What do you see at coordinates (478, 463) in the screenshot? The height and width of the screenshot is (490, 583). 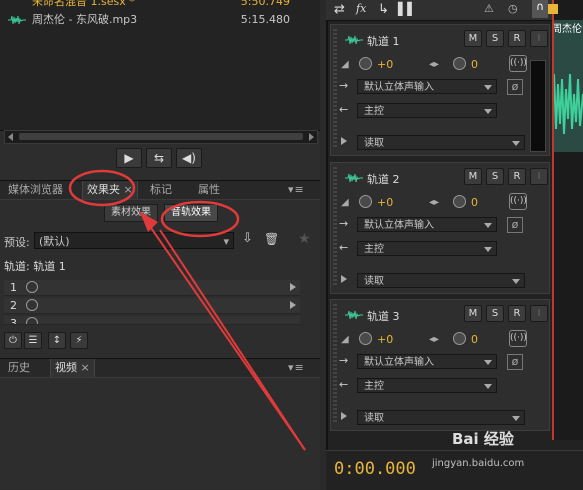 I see `watermark-url: jingyan.baidu.com` at bounding box center [478, 463].